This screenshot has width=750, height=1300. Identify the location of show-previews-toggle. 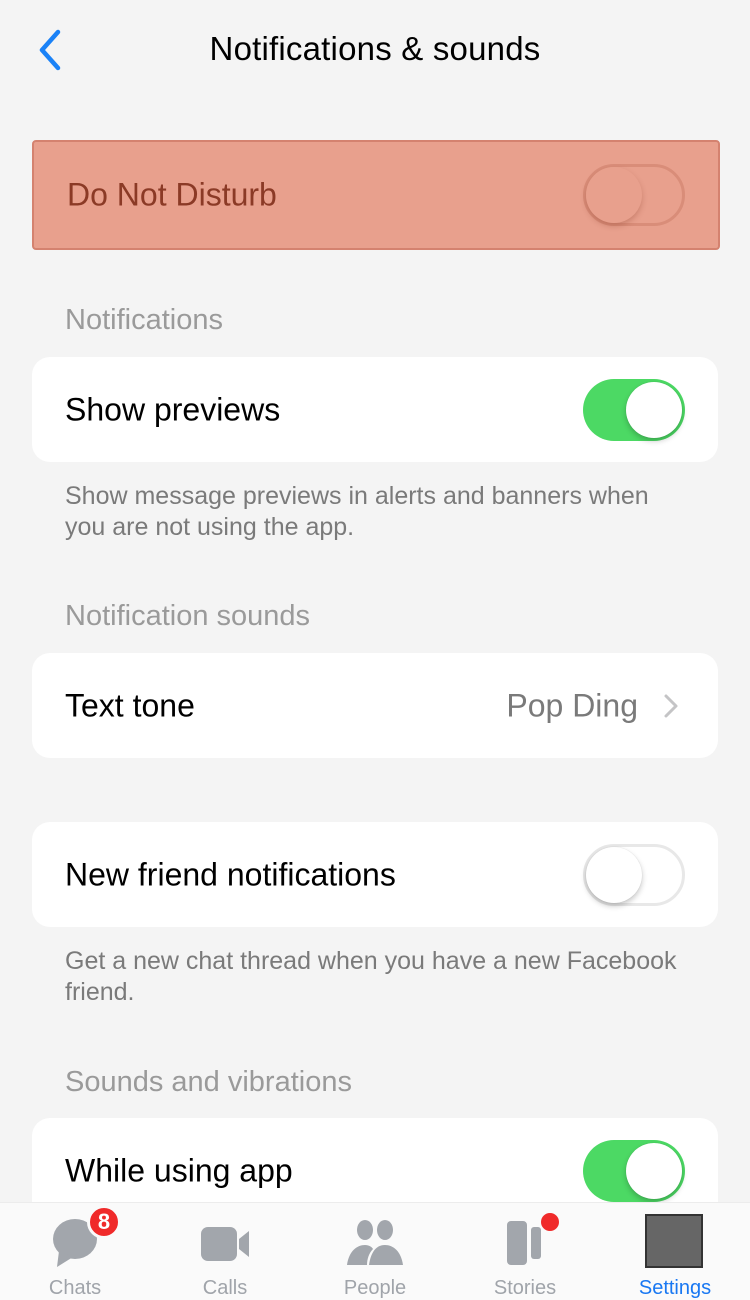
(634, 409).